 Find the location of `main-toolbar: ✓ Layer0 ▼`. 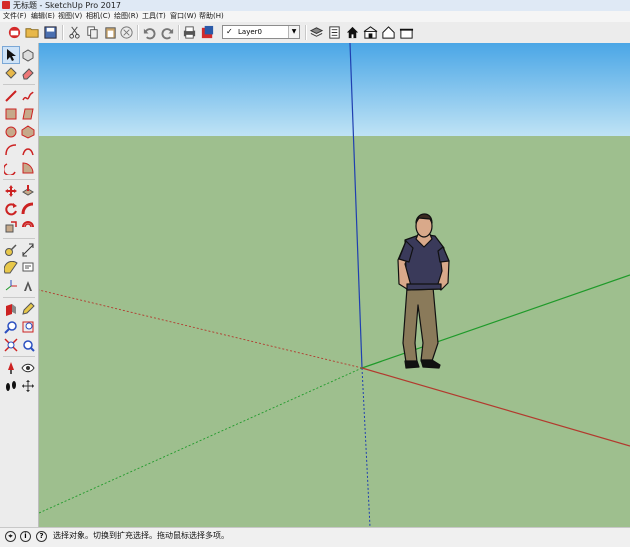

main-toolbar: ✓ Layer0 ▼ is located at coordinates (315, 33).